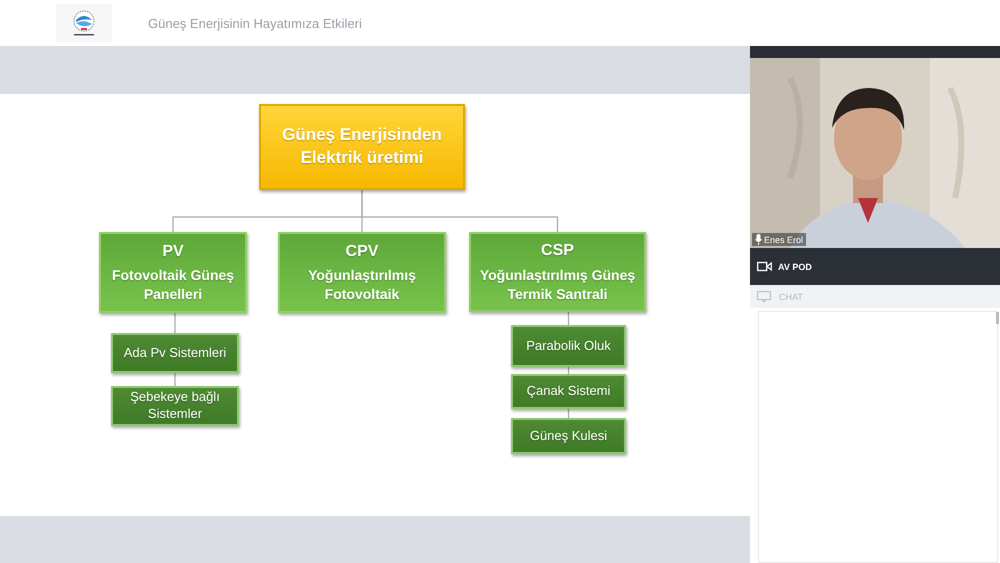  Describe the element at coordinates (568, 436) in the screenshot. I see `diagram-node: Güneş Kulesi` at that location.